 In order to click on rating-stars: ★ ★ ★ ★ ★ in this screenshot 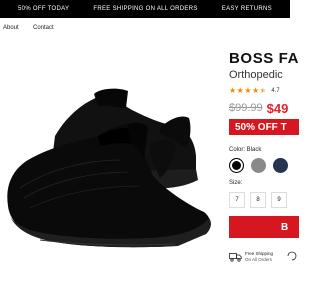, I will do `click(248, 91)`.